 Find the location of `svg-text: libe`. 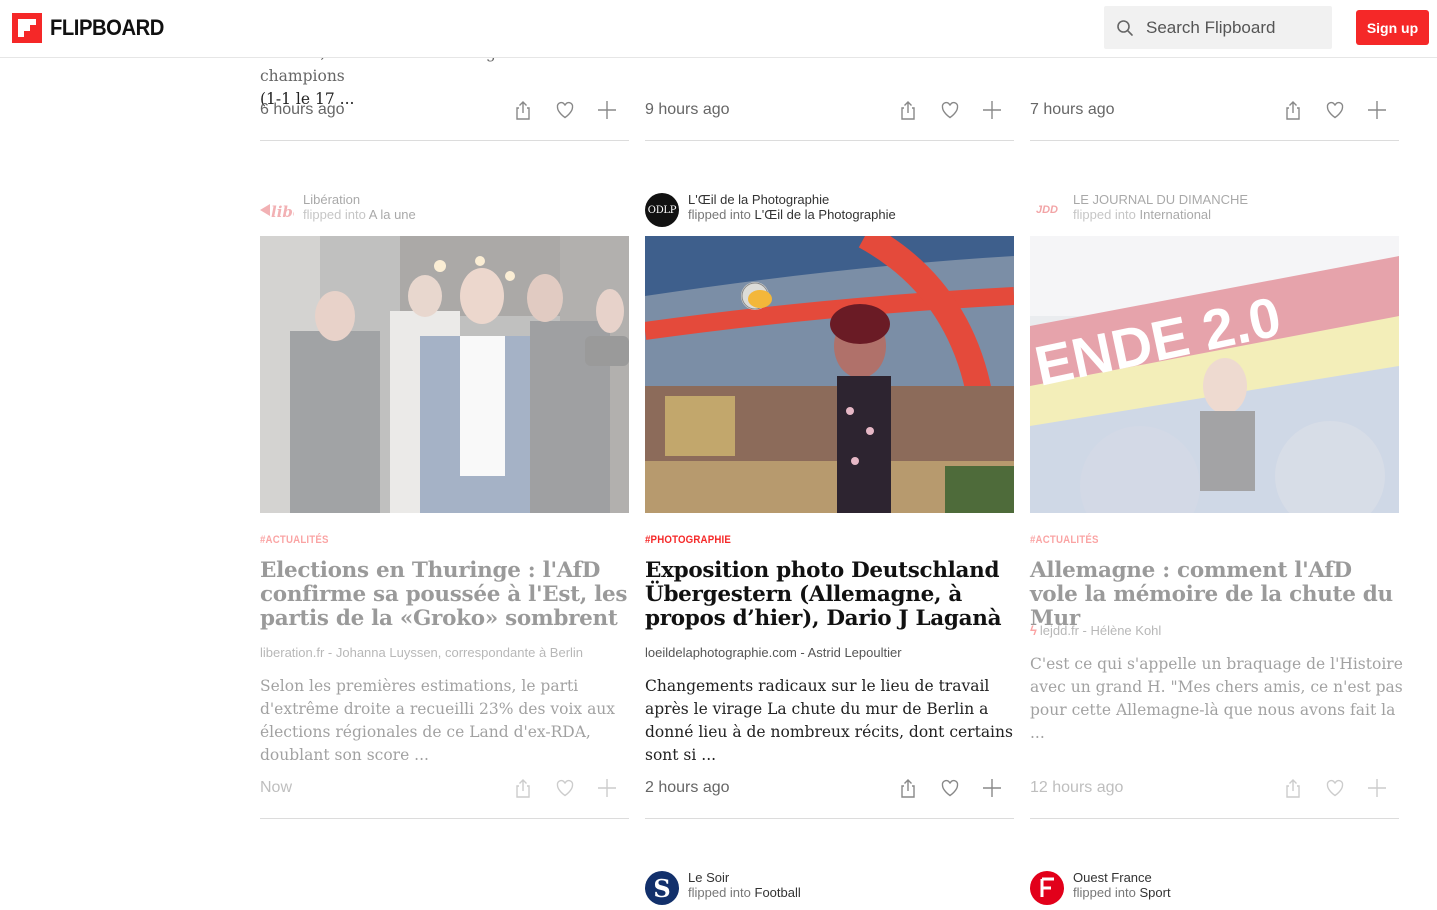

svg-text: libe is located at coordinates (282, 212).